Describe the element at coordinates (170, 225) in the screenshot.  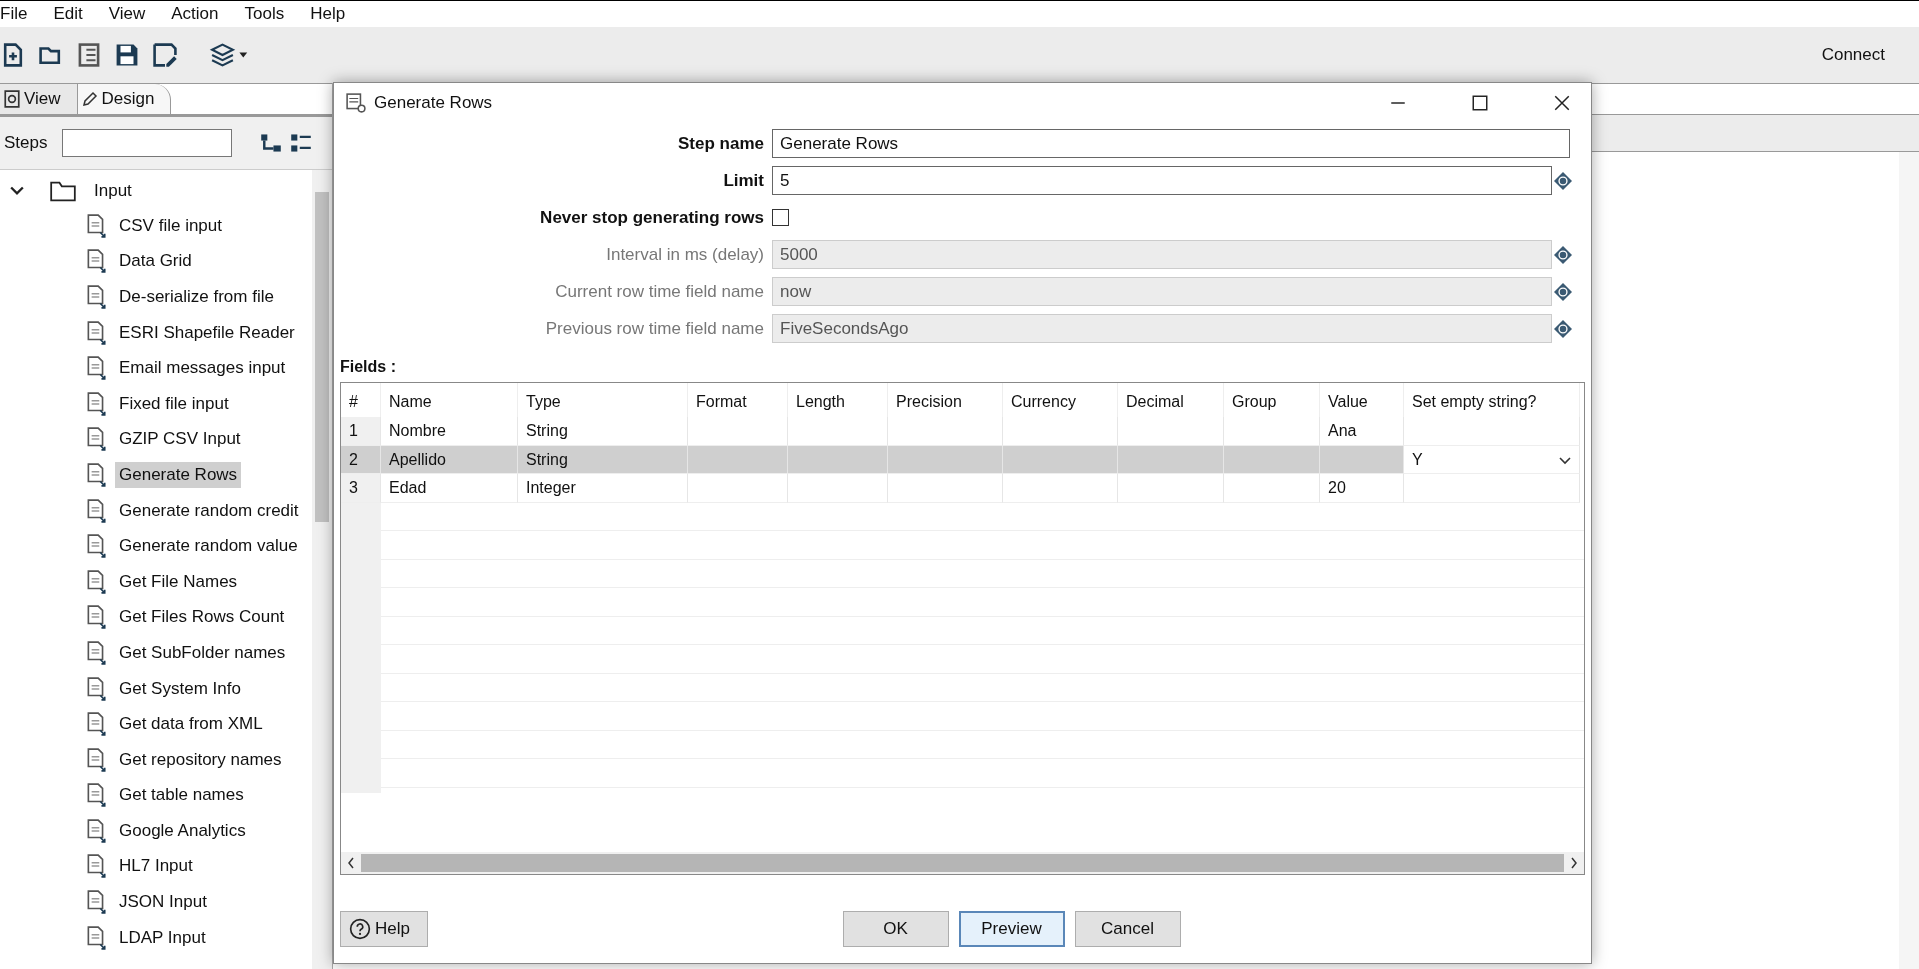
I see `tree-item: CSV file input` at that location.